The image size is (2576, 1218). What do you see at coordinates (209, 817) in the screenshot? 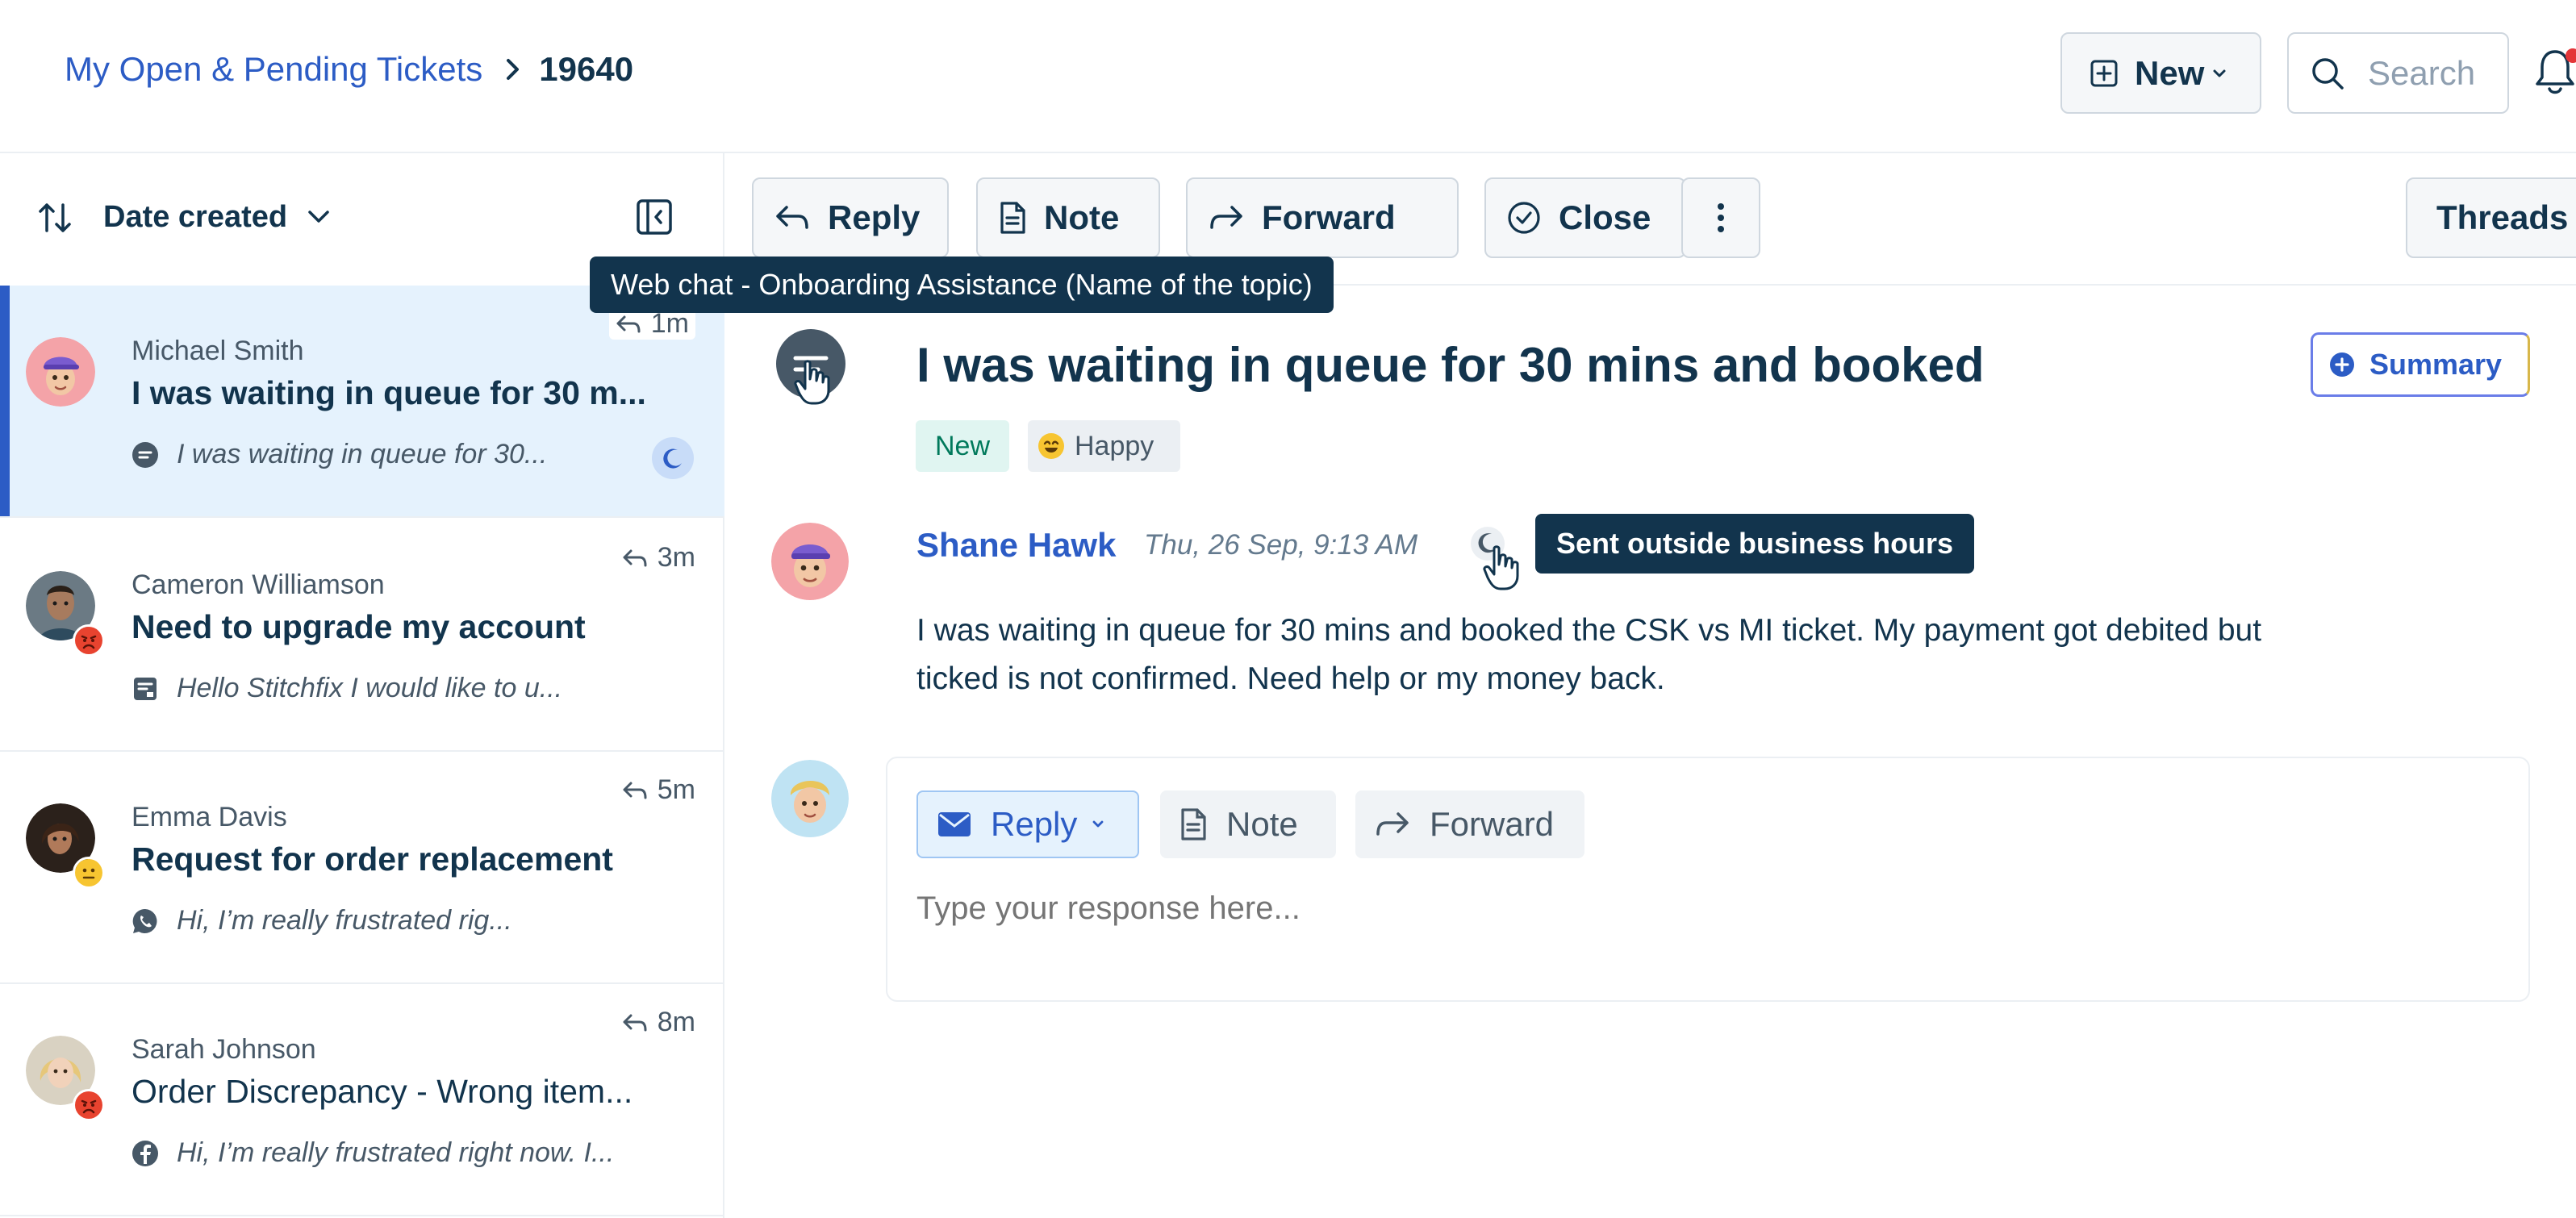
I see `ticket-requester: Emma Davis` at bounding box center [209, 817].